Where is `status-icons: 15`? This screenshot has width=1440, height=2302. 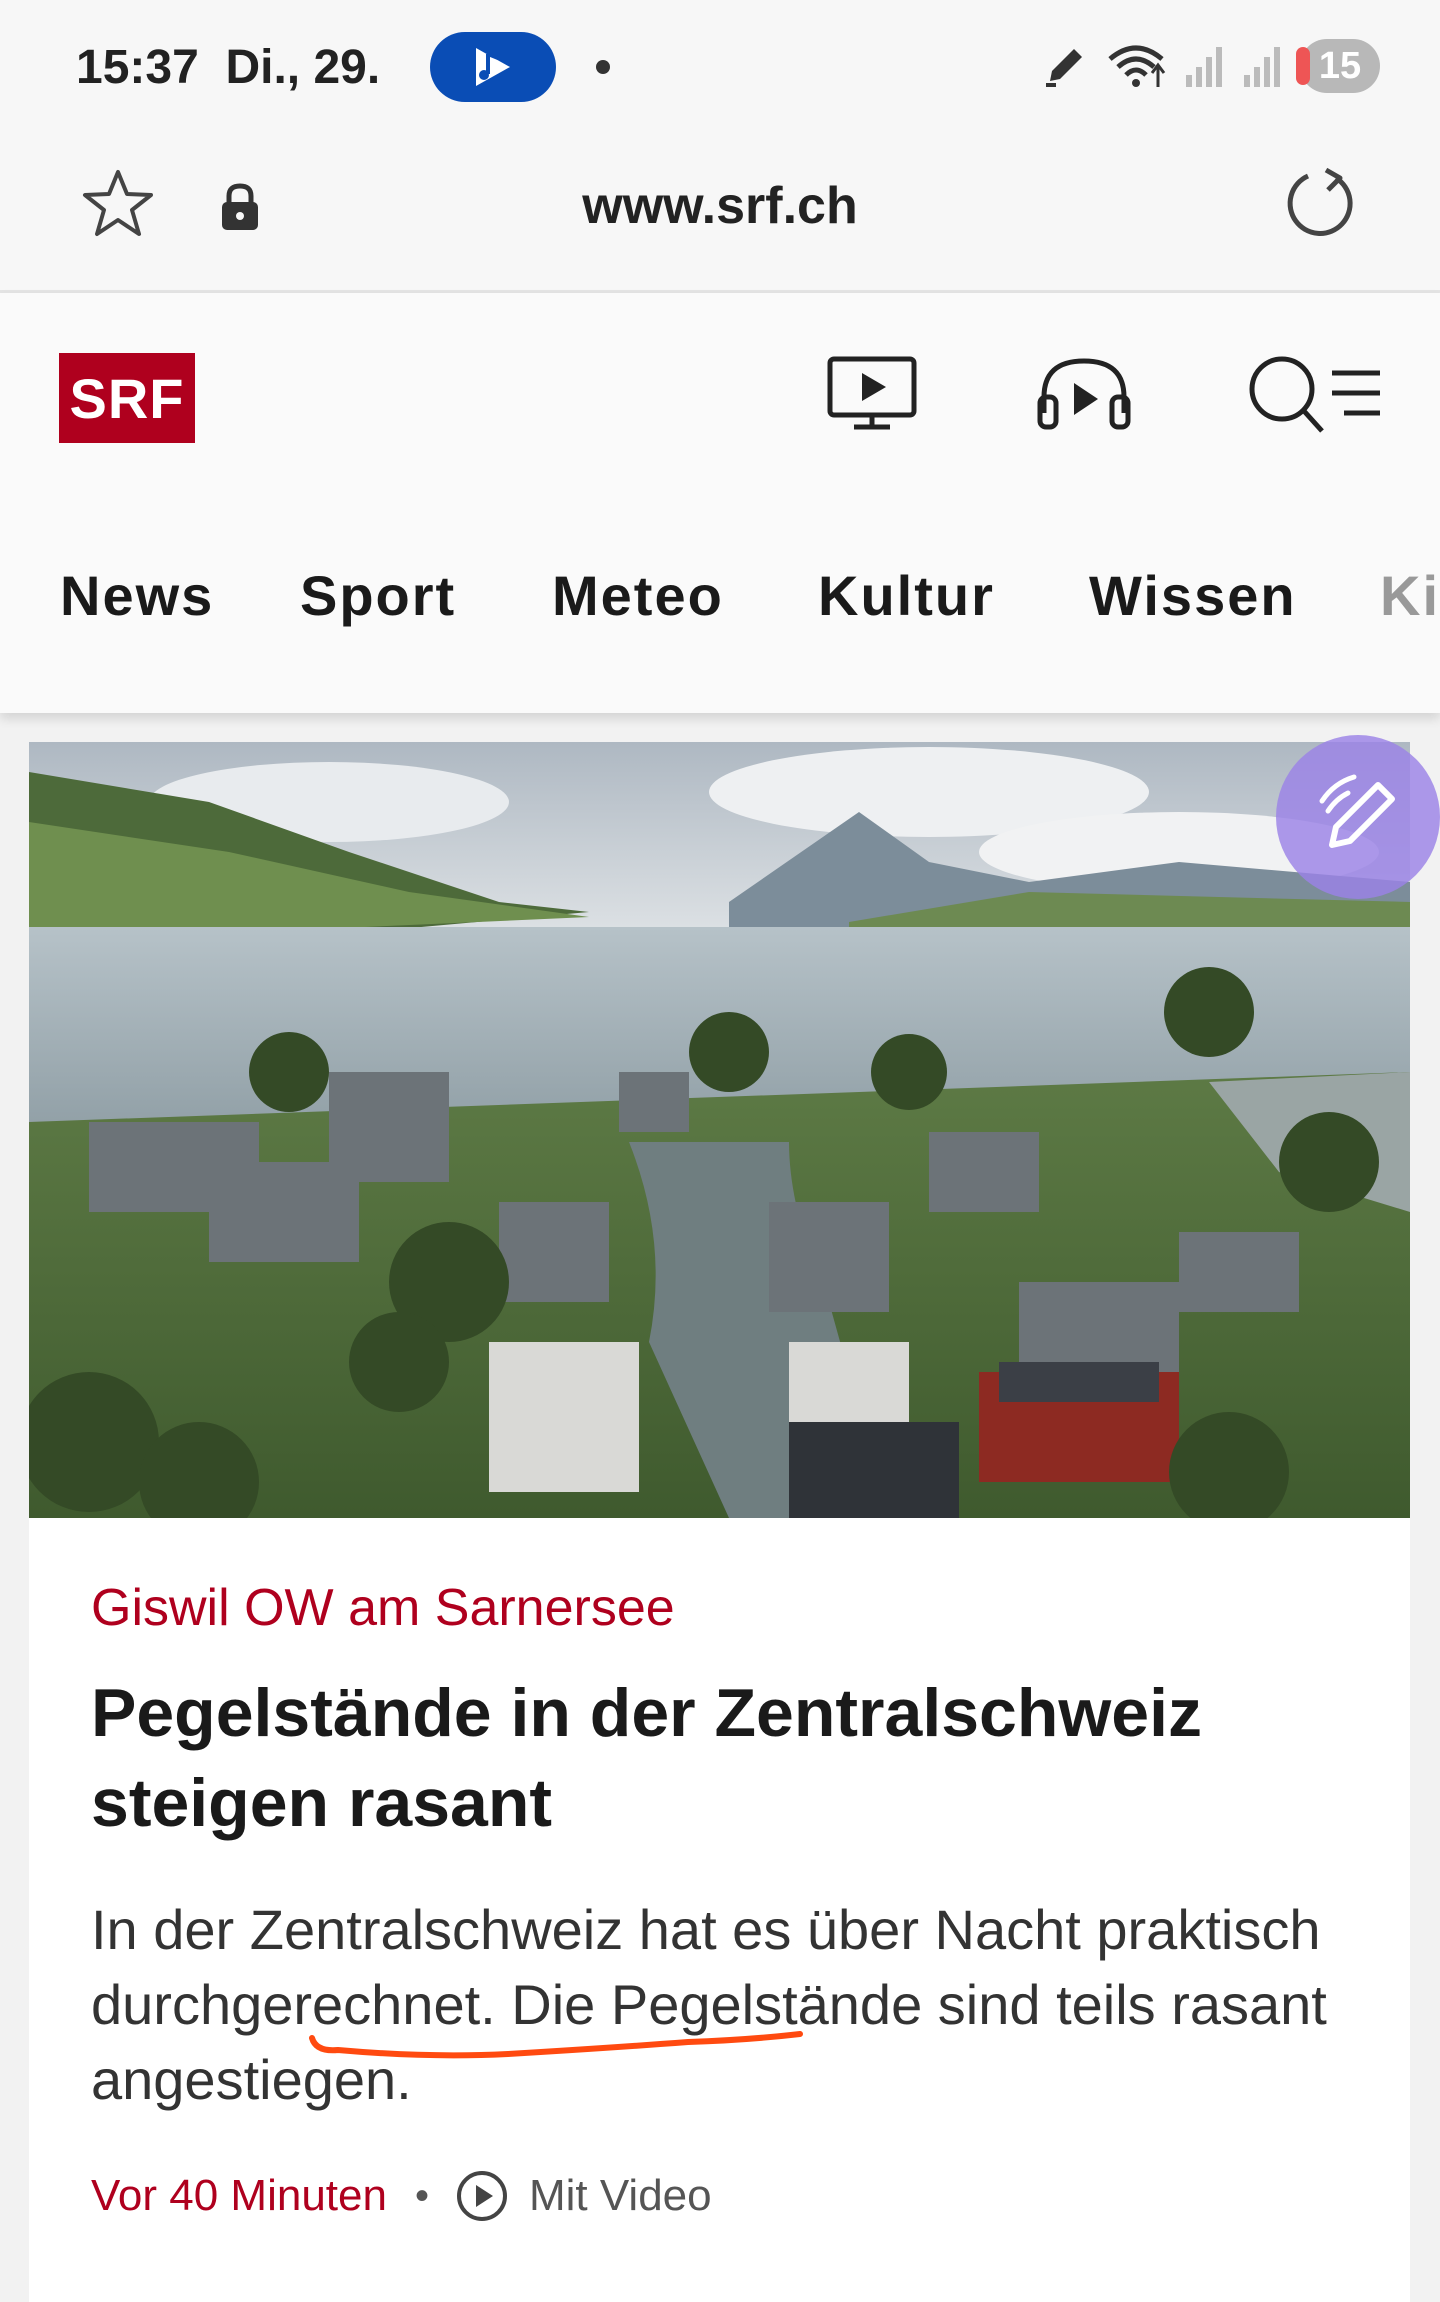 status-icons: 15 is located at coordinates (1211, 66).